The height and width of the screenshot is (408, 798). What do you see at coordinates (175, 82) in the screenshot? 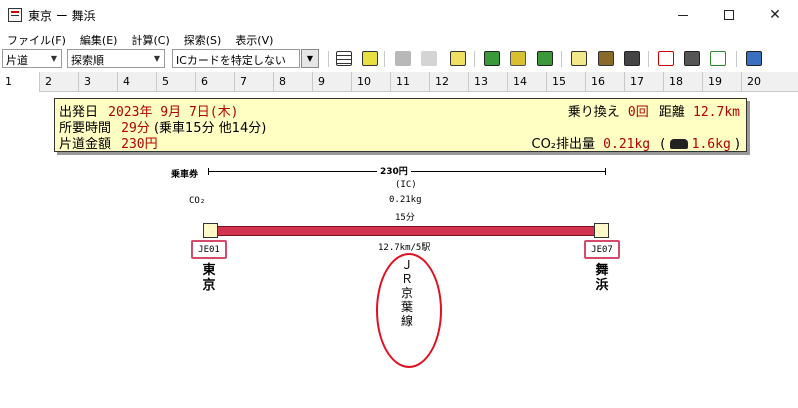
I see `tab-5: 5` at bounding box center [175, 82].